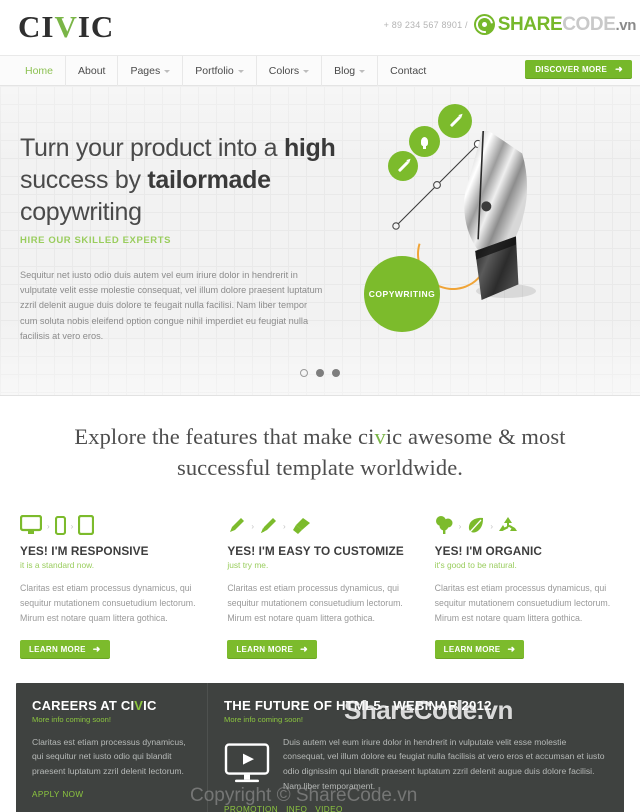 The width and height of the screenshot is (640, 812). I want to click on header-right: + 89 234 567 8901 / SHARECODE.vn, so click(510, 24).